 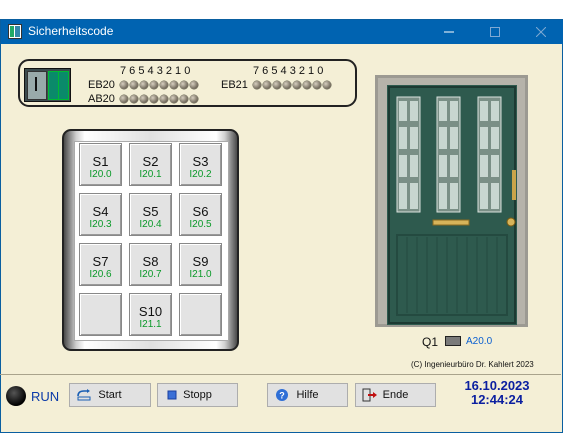 What do you see at coordinates (155, 71) in the screenshot?
I see `eb20-bit-numbers: 7 6 5 4 3 2 1 0` at bounding box center [155, 71].